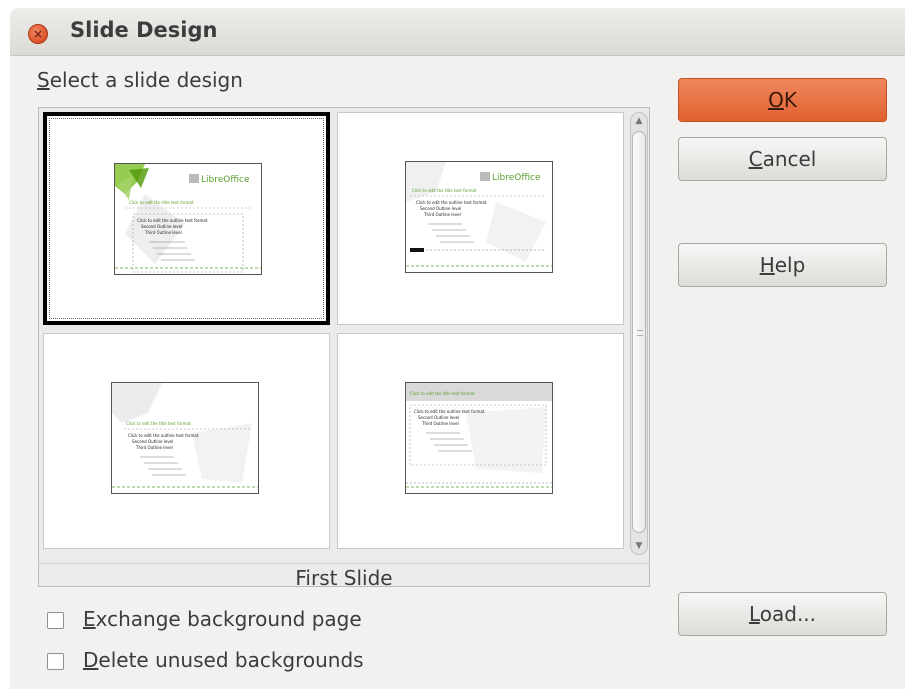 The width and height of the screenshot is (905, 689). Describe the element at coordinates (38, 34) in the screenshot. I see `close-icon: ×` at that location.